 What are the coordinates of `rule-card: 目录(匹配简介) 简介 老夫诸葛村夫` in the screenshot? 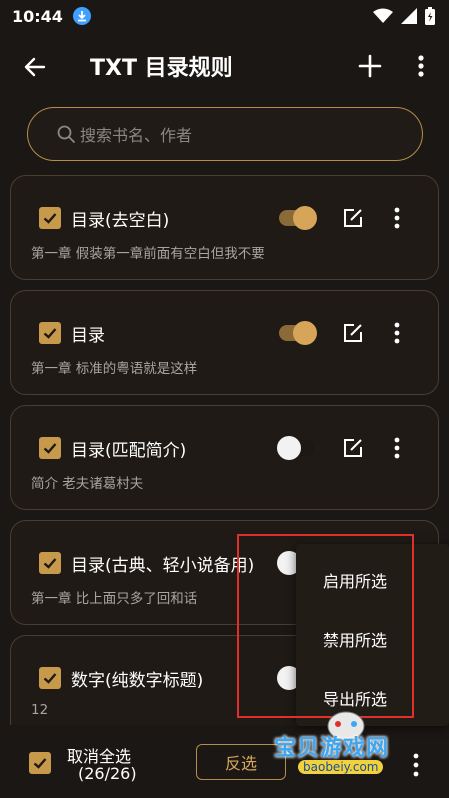 It's located at (224, 457).